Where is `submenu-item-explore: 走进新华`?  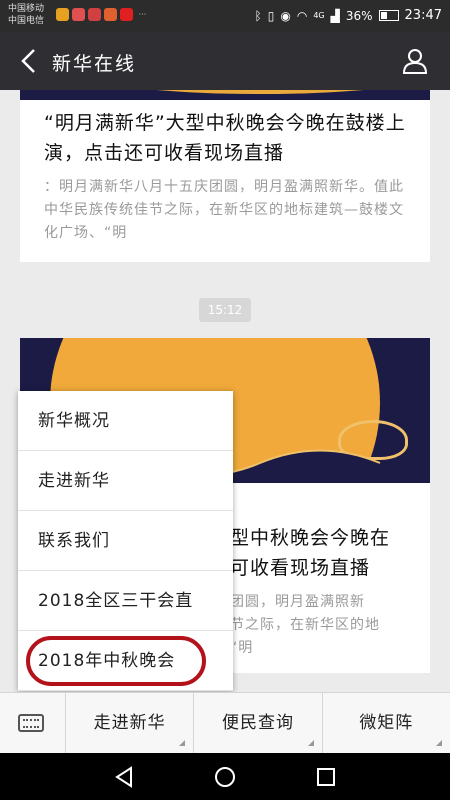
submenu-item-explore: 走进新华 is located at coordinates (125, 481).